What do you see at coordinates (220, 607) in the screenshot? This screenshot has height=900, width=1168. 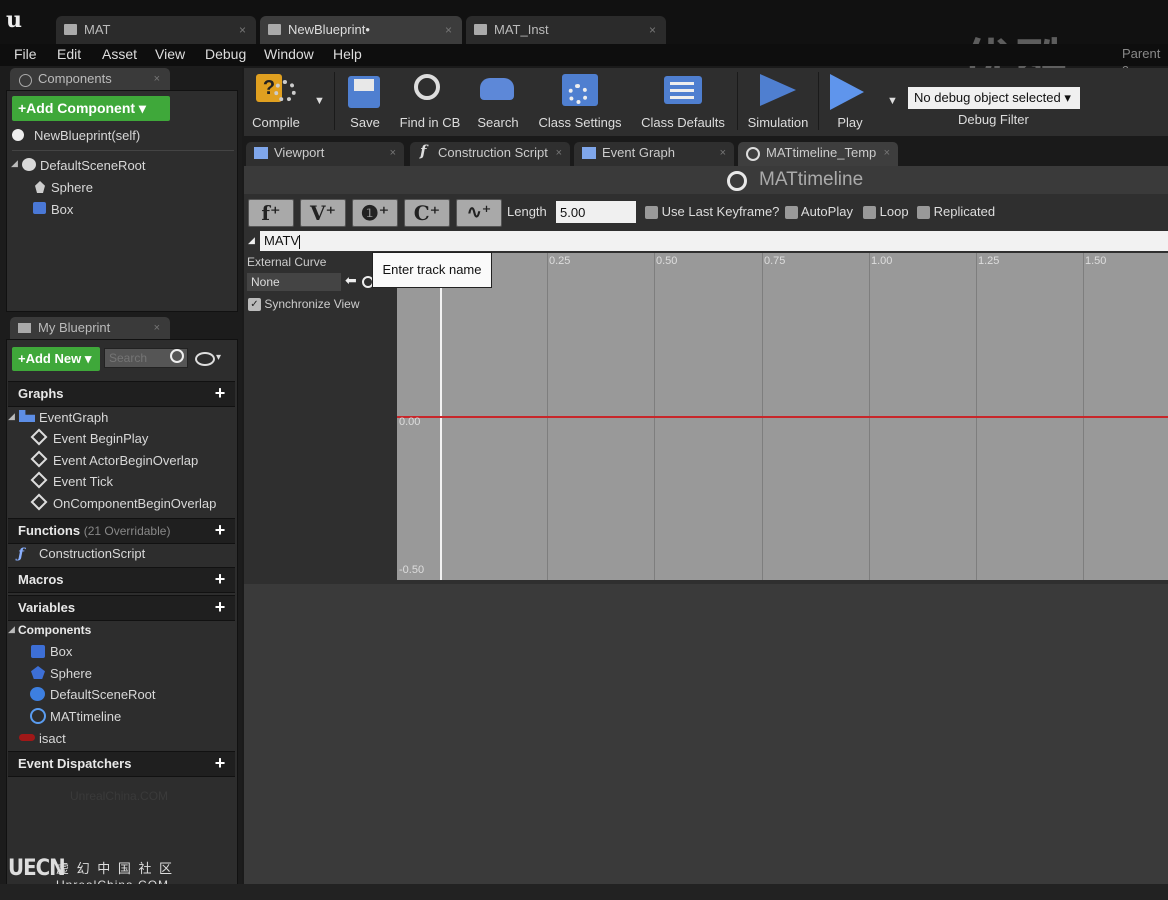 I see `add-variable-plus-icon: +` at bounding box center [220, 607].